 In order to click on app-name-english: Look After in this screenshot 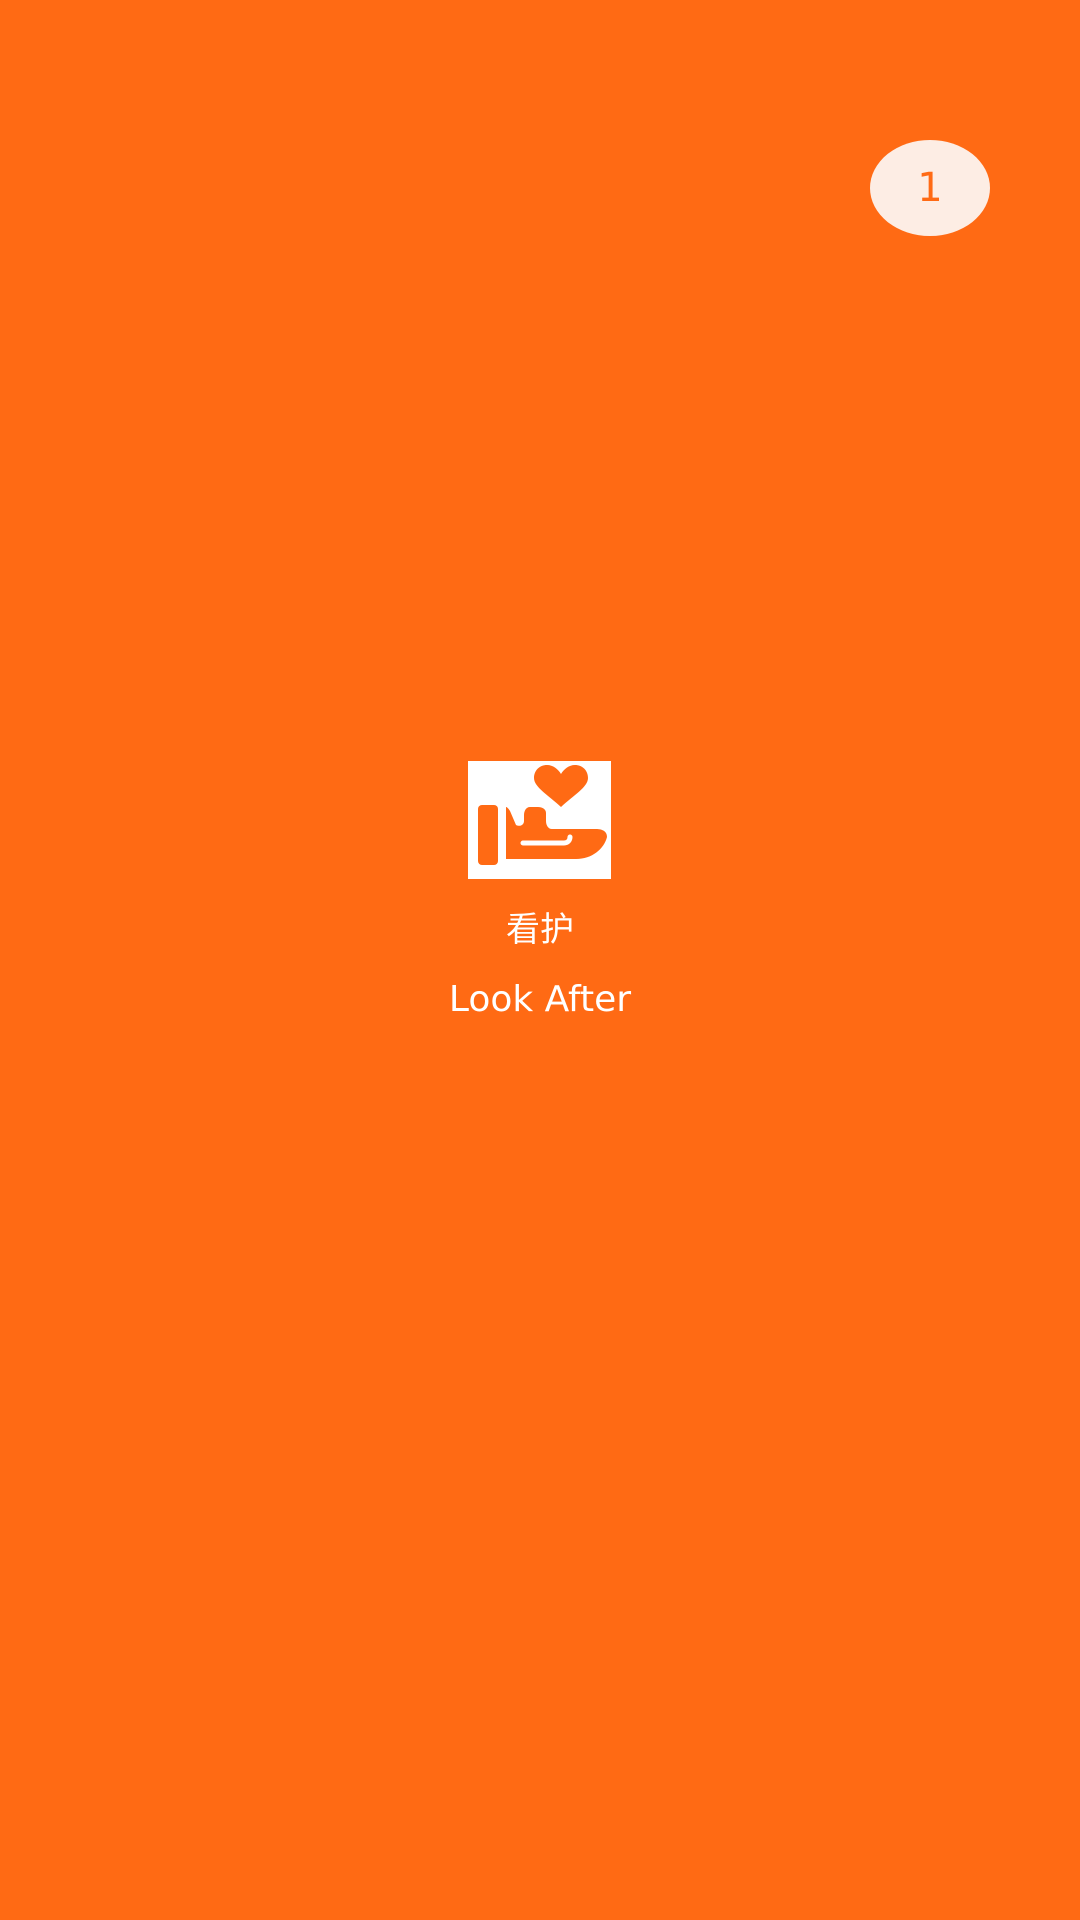, I will do `click(540, 999)`.